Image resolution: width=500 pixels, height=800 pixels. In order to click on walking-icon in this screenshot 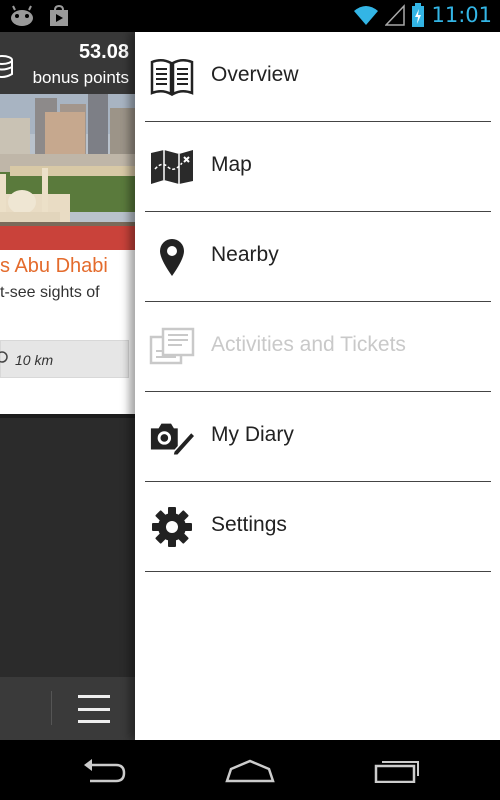, I will do `click(4, 357)`.